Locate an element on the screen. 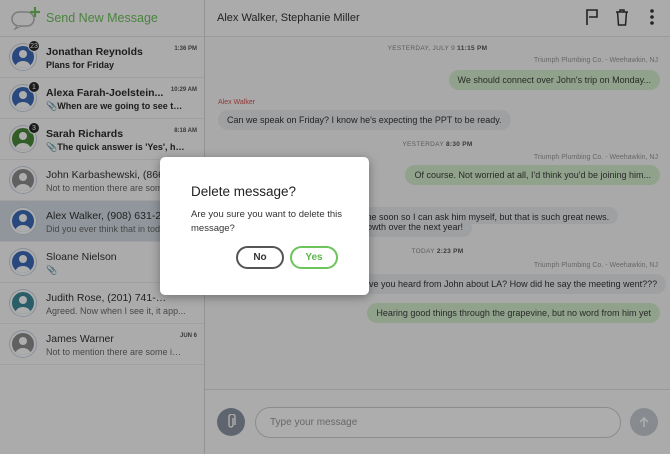 This screenshot has height=454, width=670. yes-button: Yes is located at coordinates (314, 257).